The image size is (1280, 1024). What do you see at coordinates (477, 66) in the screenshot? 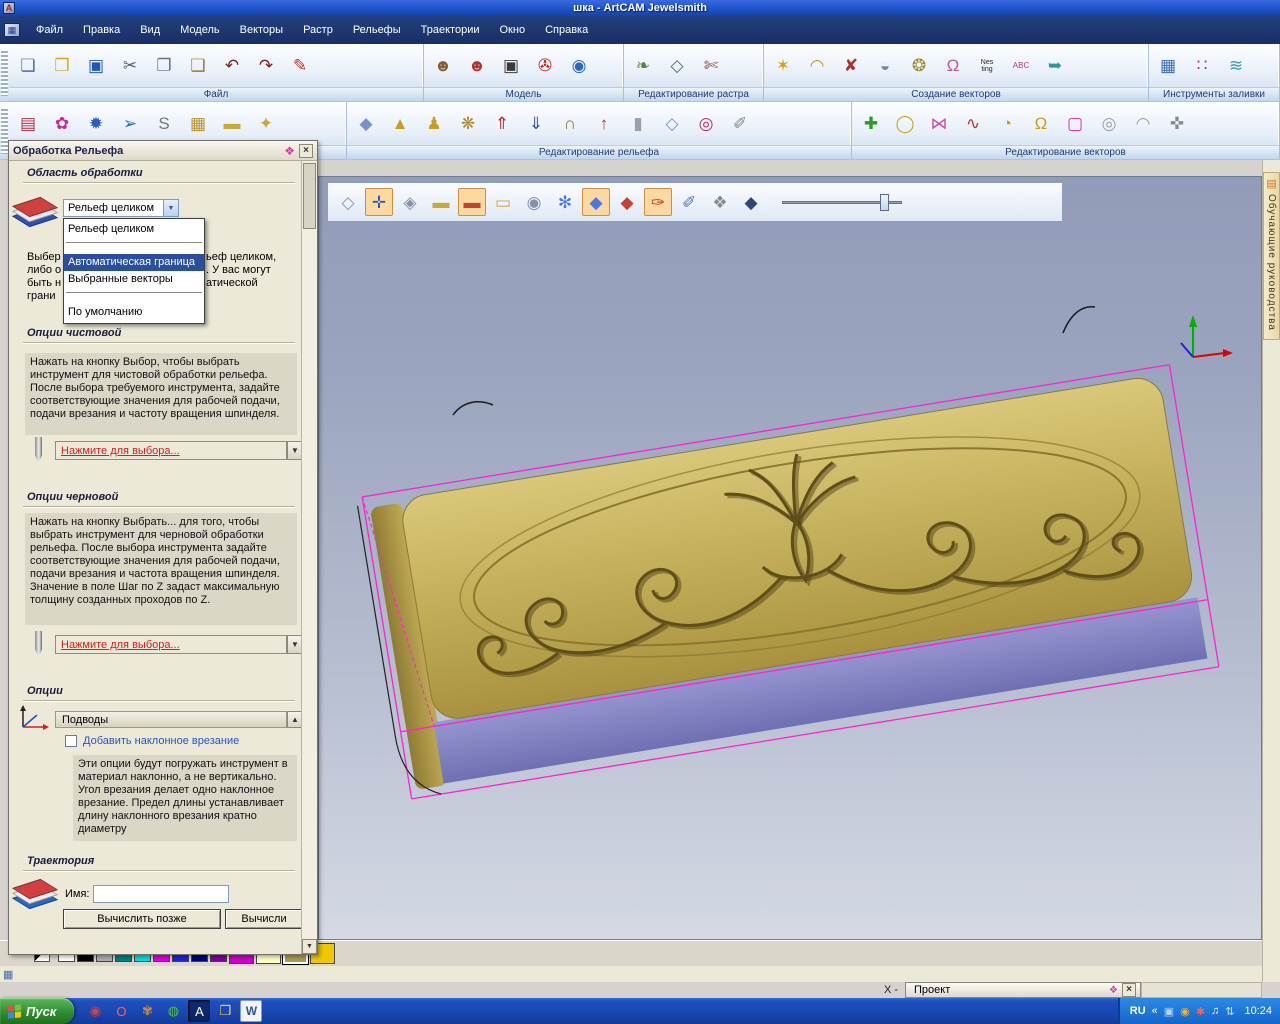
I see `teddy-bear-color-icon: ☻` at bounding box center [477, 66].